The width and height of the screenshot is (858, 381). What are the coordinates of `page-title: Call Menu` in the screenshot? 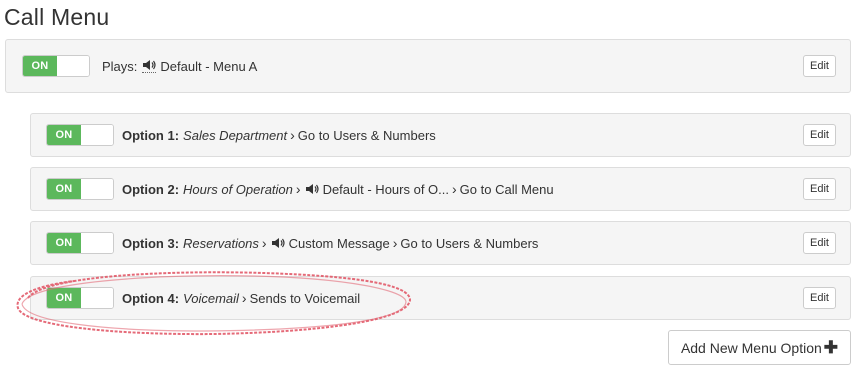 It's located at (57, 17).